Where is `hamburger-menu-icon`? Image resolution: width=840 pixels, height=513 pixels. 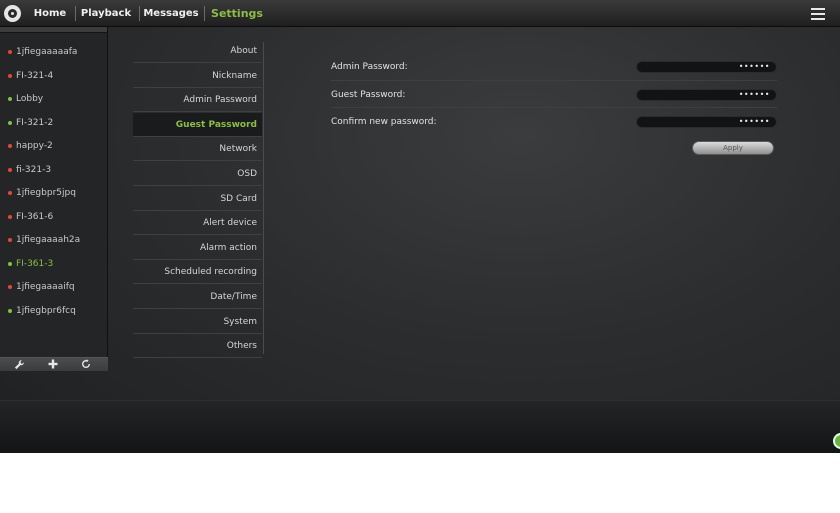 hamburger-menu-icon is located at coordinates (818, 14).